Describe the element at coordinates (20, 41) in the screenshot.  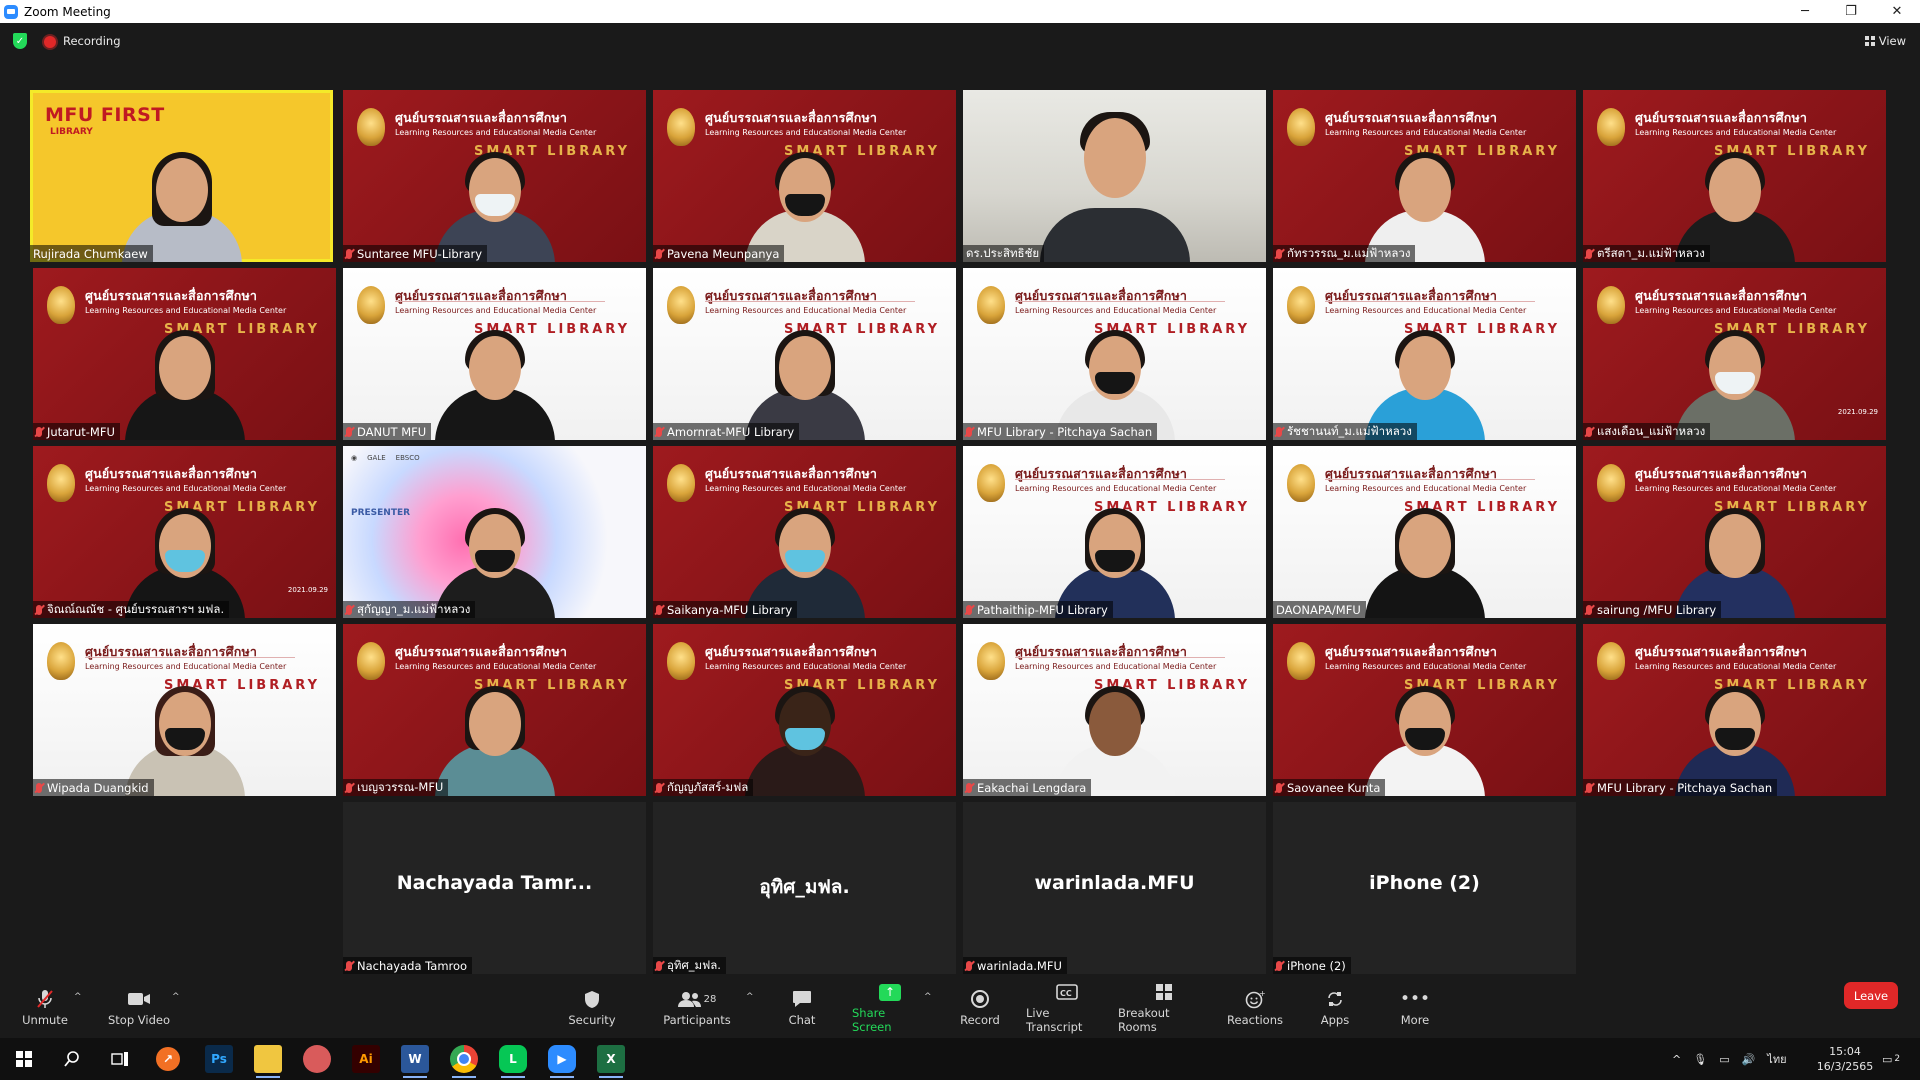
I see `security-shield-icon: ✓` at that location.